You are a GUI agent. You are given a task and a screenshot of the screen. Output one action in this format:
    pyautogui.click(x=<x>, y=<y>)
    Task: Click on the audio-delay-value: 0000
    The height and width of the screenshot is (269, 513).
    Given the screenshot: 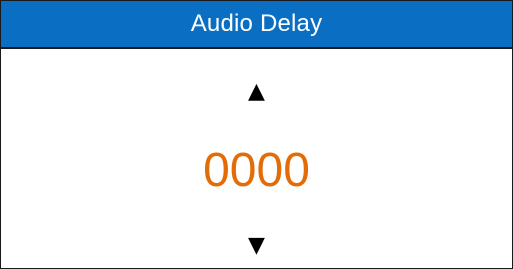 What is the action you would take?
    pyautogui.click(x=256, y=170)
    